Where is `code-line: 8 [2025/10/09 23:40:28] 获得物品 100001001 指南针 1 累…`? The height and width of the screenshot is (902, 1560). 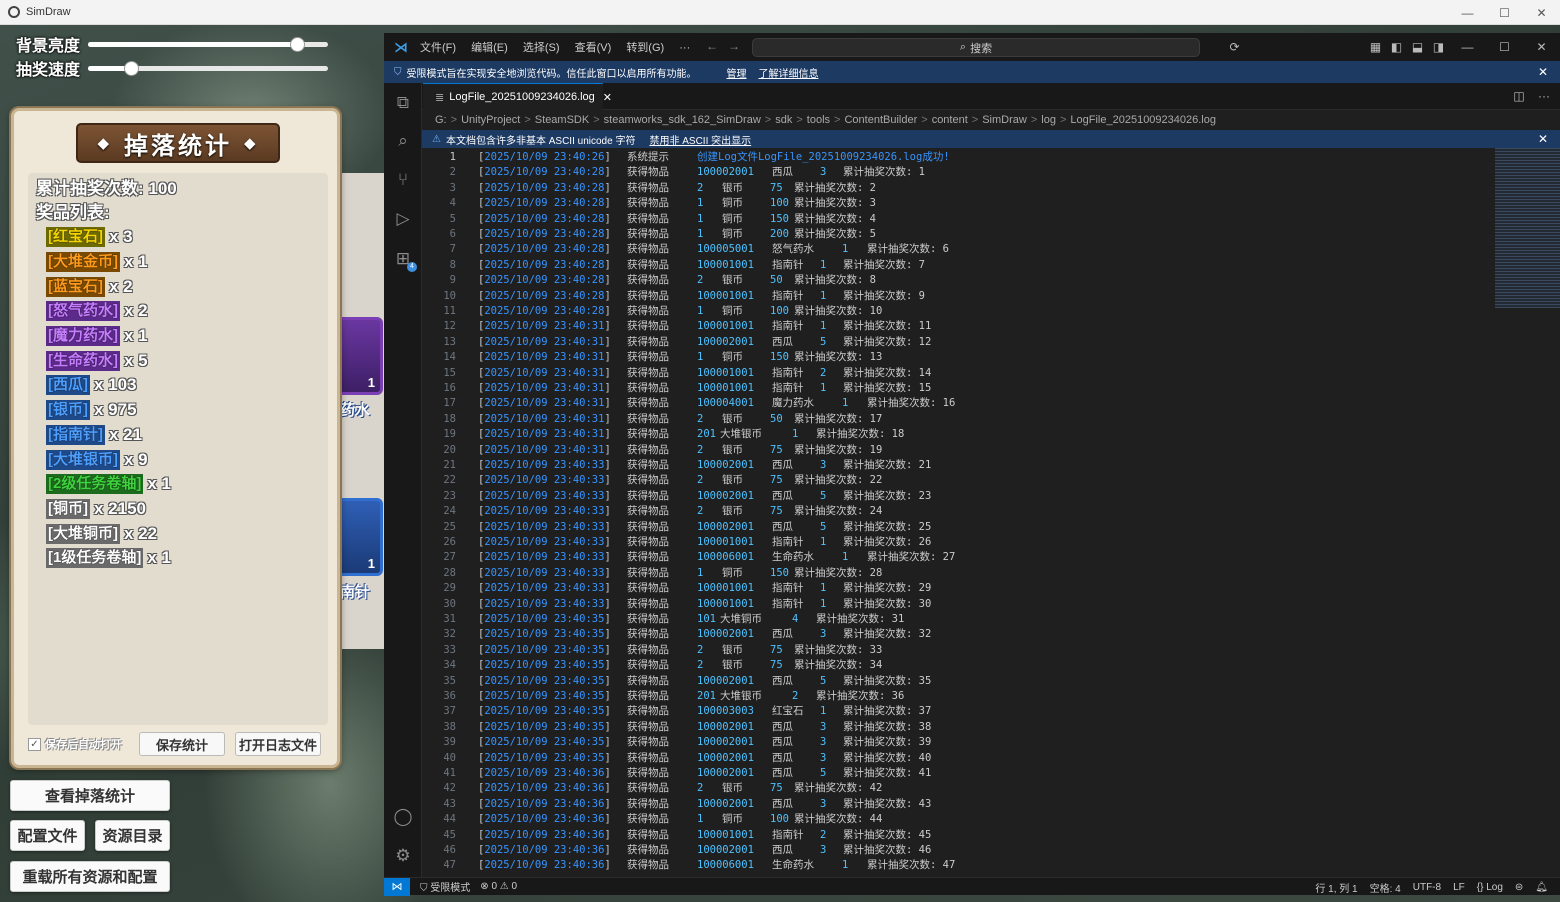
code-line: 8 [2025/10/09 23:40:28] 获得物品 100001001 指南针 1 累… is located at coordinates (952, 265).